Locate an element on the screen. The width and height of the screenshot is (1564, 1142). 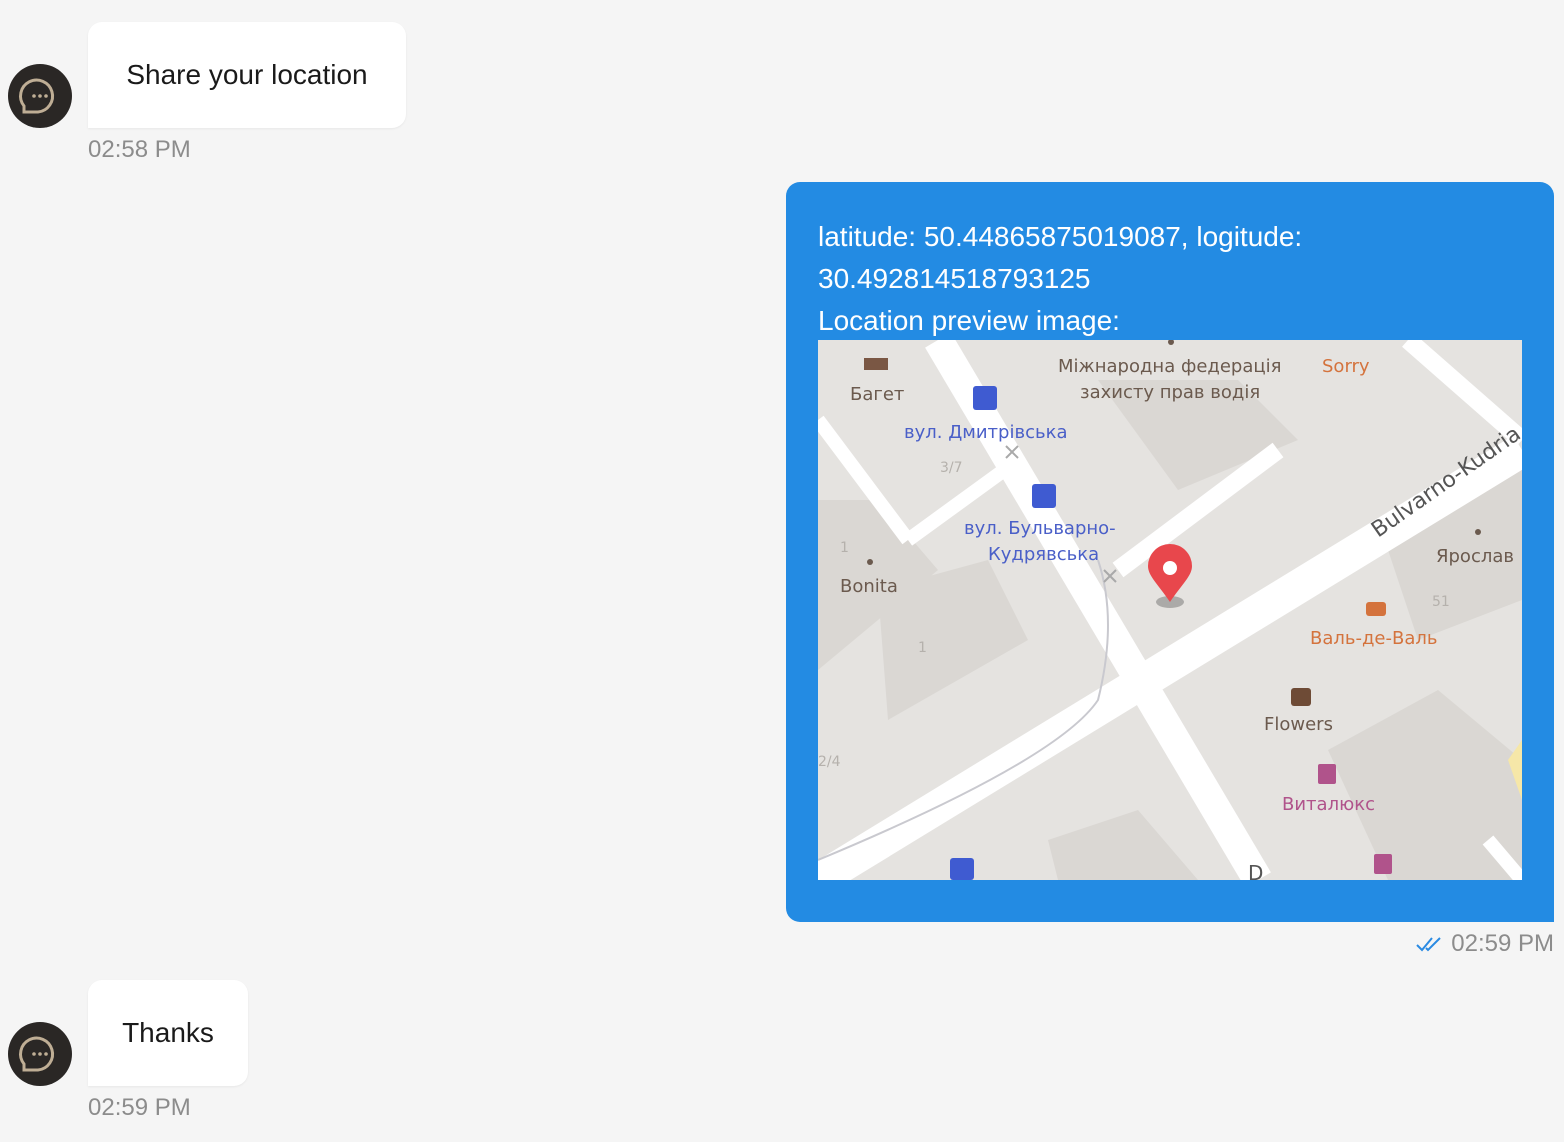
map-label-bulvarno-2: Кудрявська is located at coordinates (1043, 554).